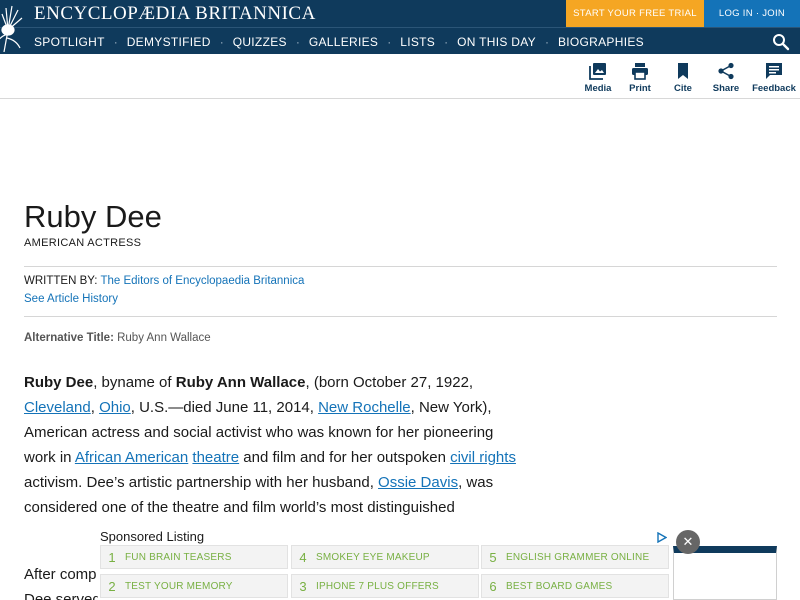  What do you see at coordinates (726, 88) in the screenshot?
I see `share-label: Share` at bounding box center [726, 88].